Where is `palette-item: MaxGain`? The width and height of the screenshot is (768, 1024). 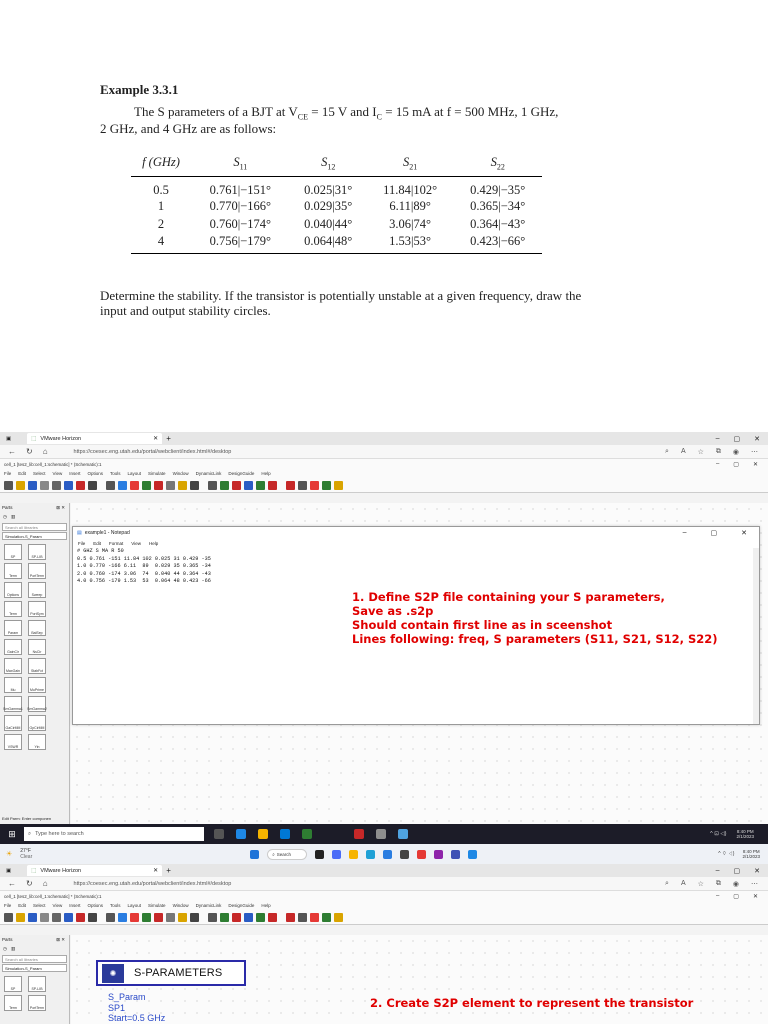 palette-item: MaxGain is located at coordinates (13, 666).